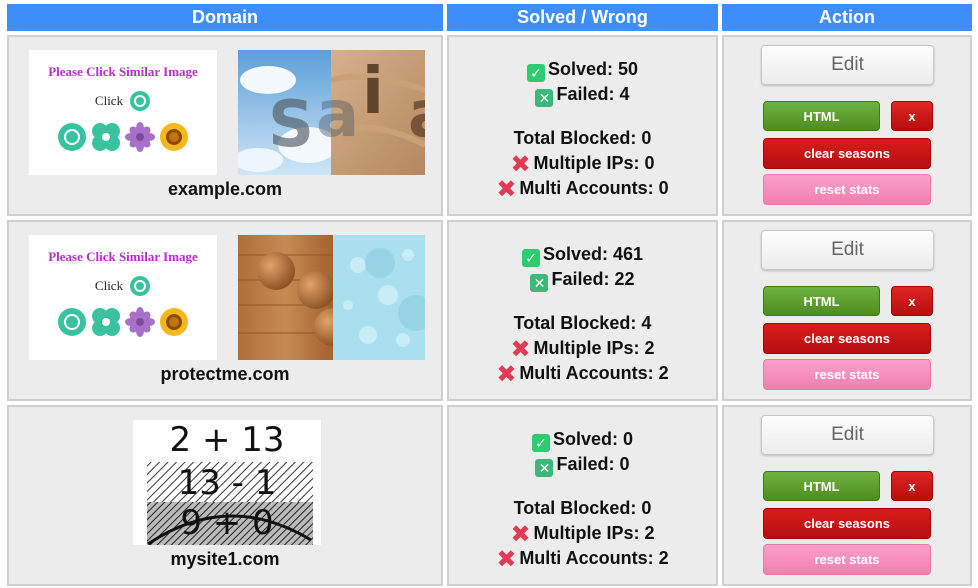  What do you see at coordinates (291, 125) in the screenshot?
I see `captcha-letter-1: S` at bounding box center [291, 125].